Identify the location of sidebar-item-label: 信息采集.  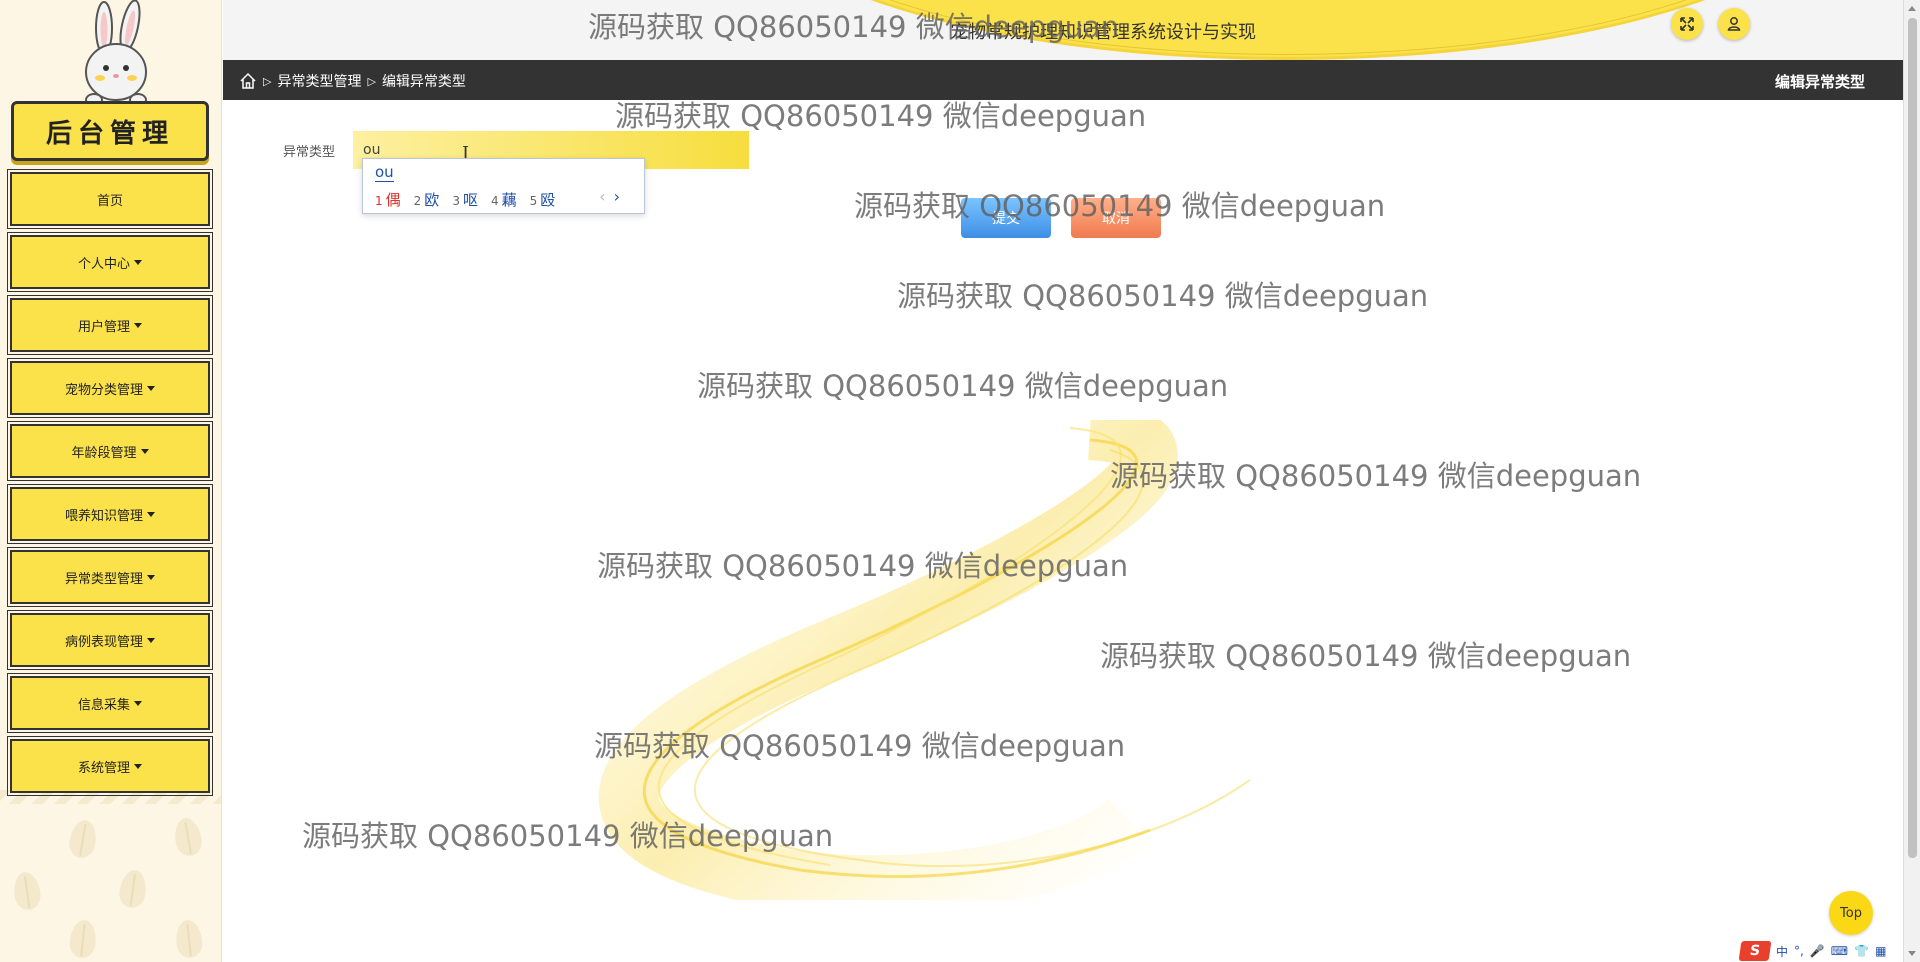
(103, 705).